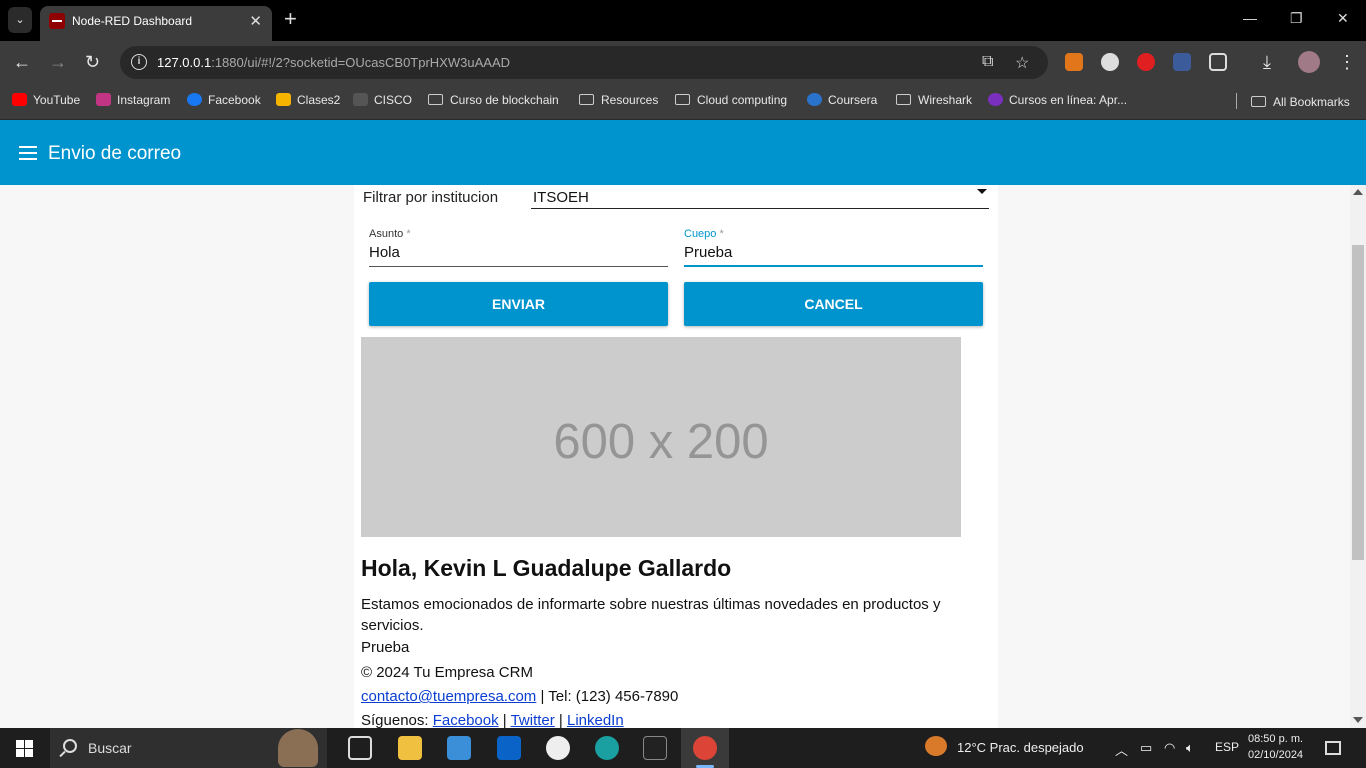 The image size is (1366, 768). I want to click on filter-label: Filtrar por institucion, so click(431, 197).